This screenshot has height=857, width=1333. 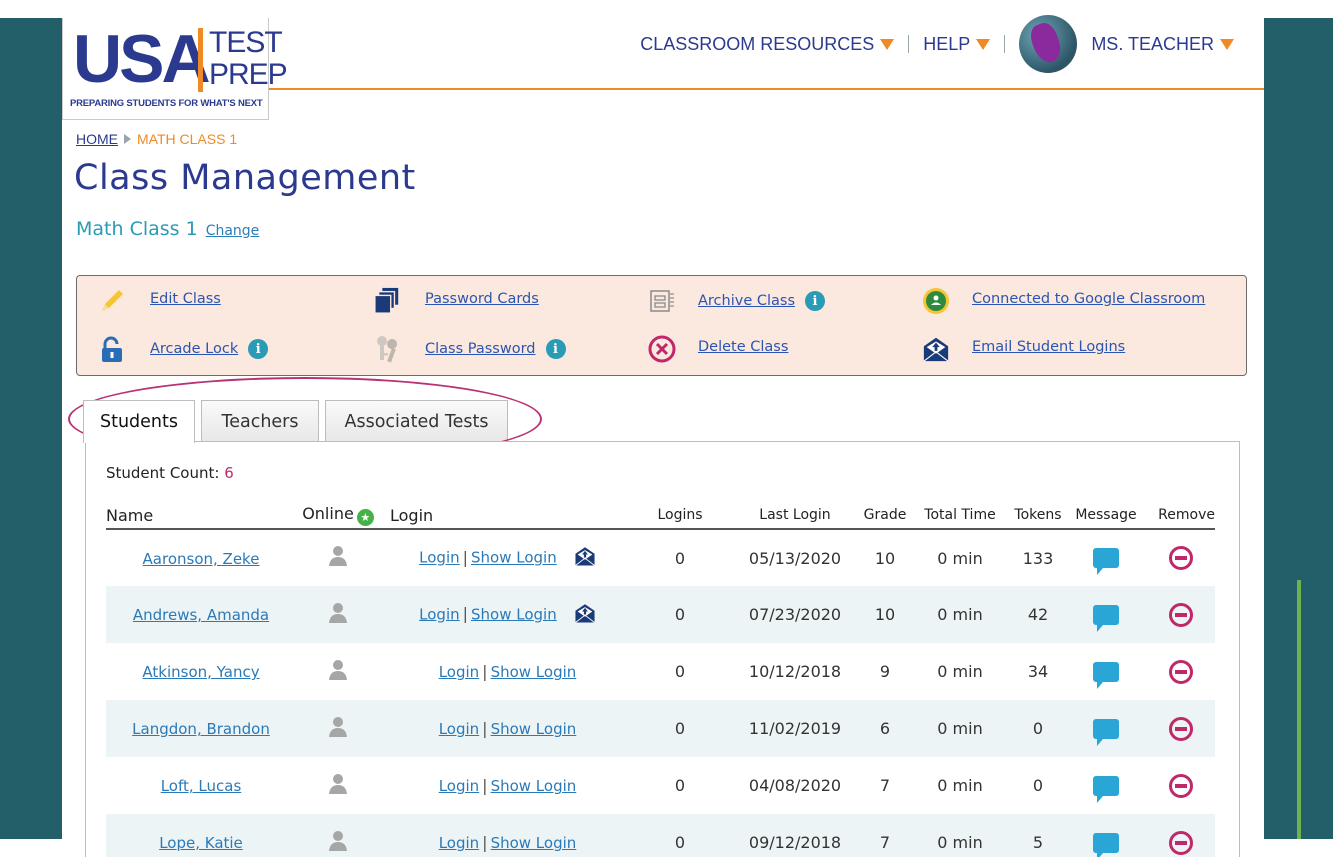 I want to click on archive-icon, so click(x=662, y=301).